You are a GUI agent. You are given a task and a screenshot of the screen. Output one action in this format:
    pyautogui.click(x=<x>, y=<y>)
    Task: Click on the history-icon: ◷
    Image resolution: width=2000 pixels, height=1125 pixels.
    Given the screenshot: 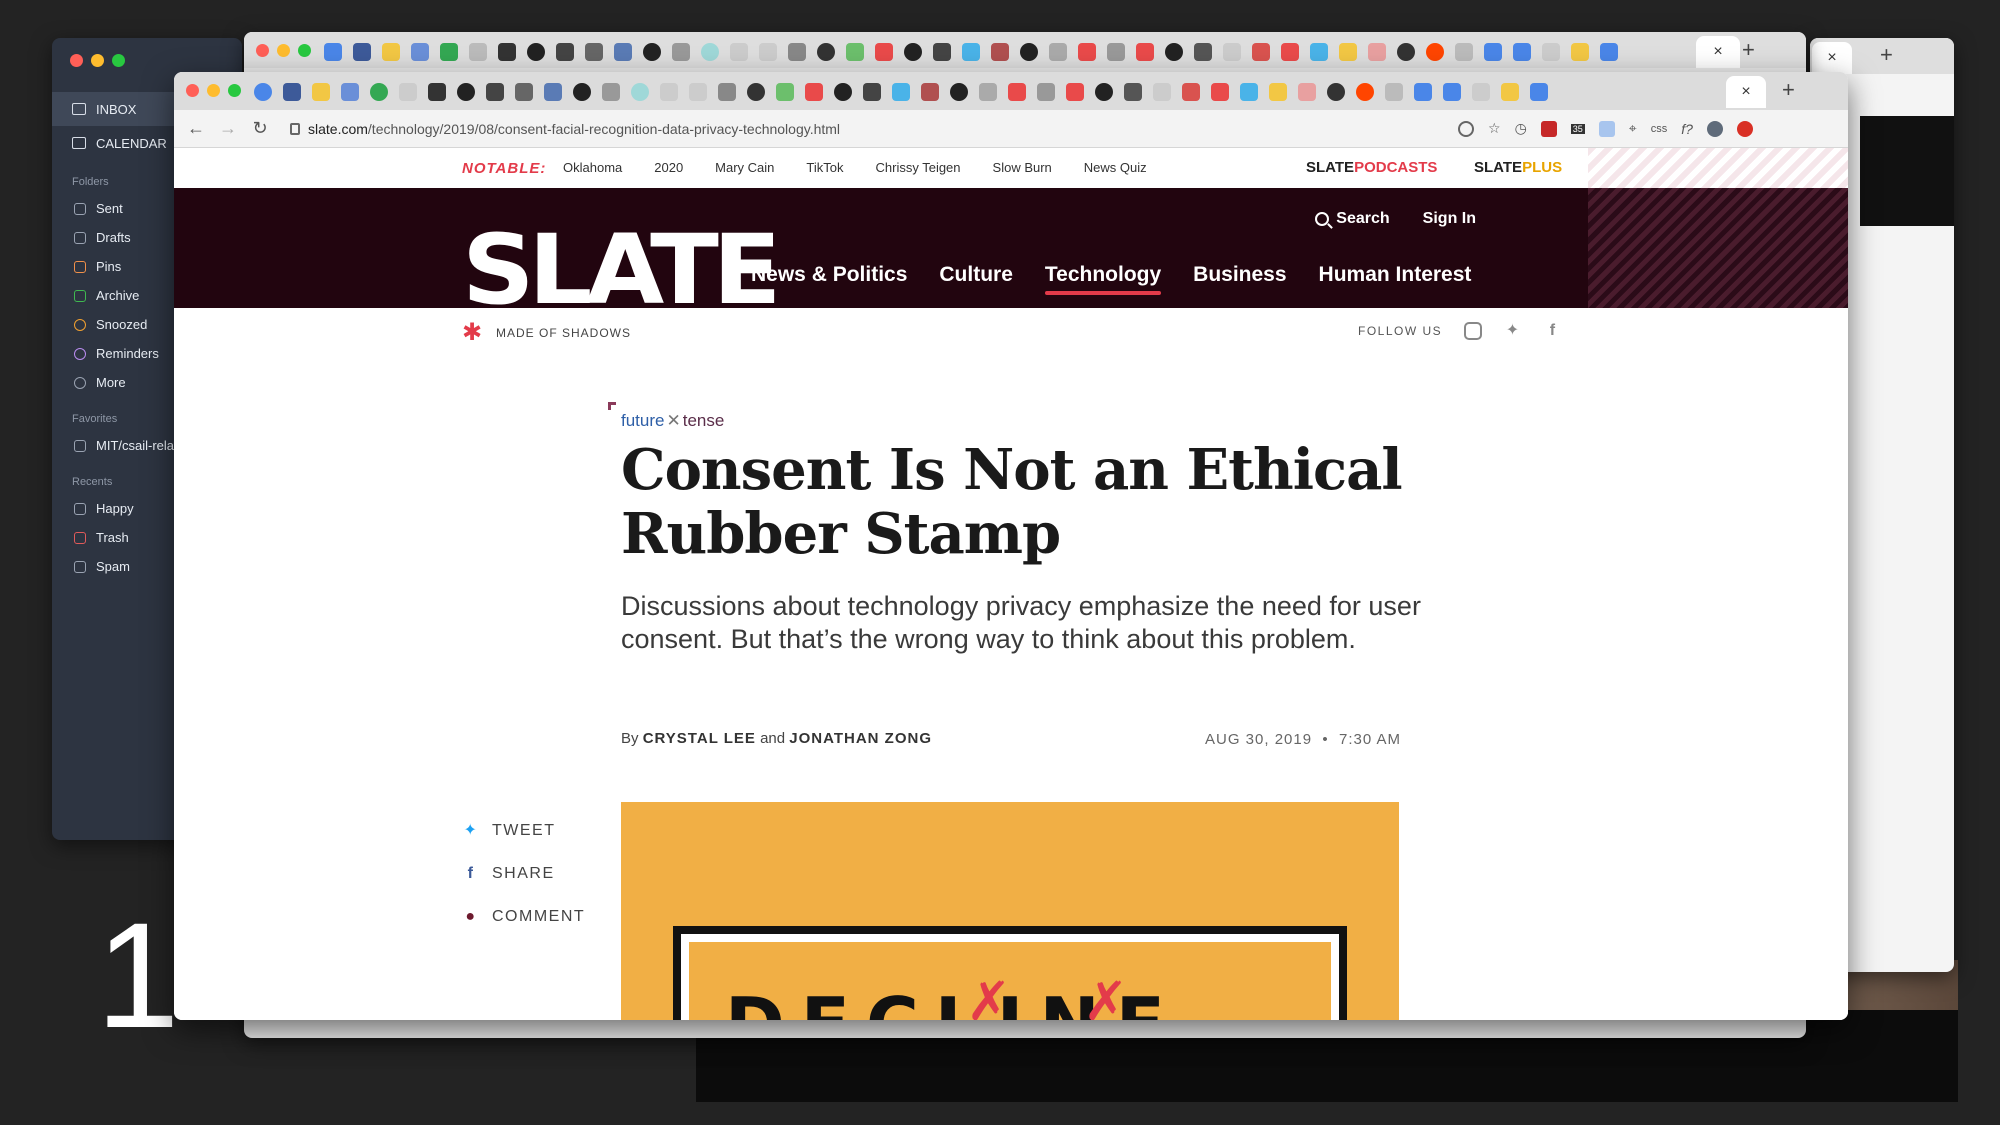 What is the action you would take?
    pyautogui.click(x=1521, y=128)
    